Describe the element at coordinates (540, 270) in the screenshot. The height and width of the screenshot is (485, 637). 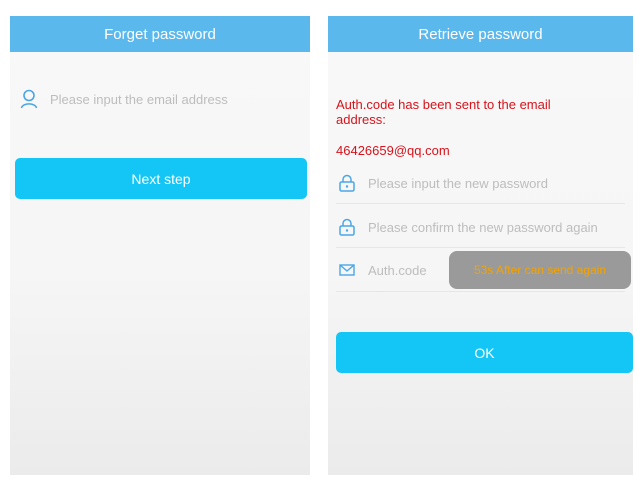
I see `resend-code-button: 53s After can send again` at that location.